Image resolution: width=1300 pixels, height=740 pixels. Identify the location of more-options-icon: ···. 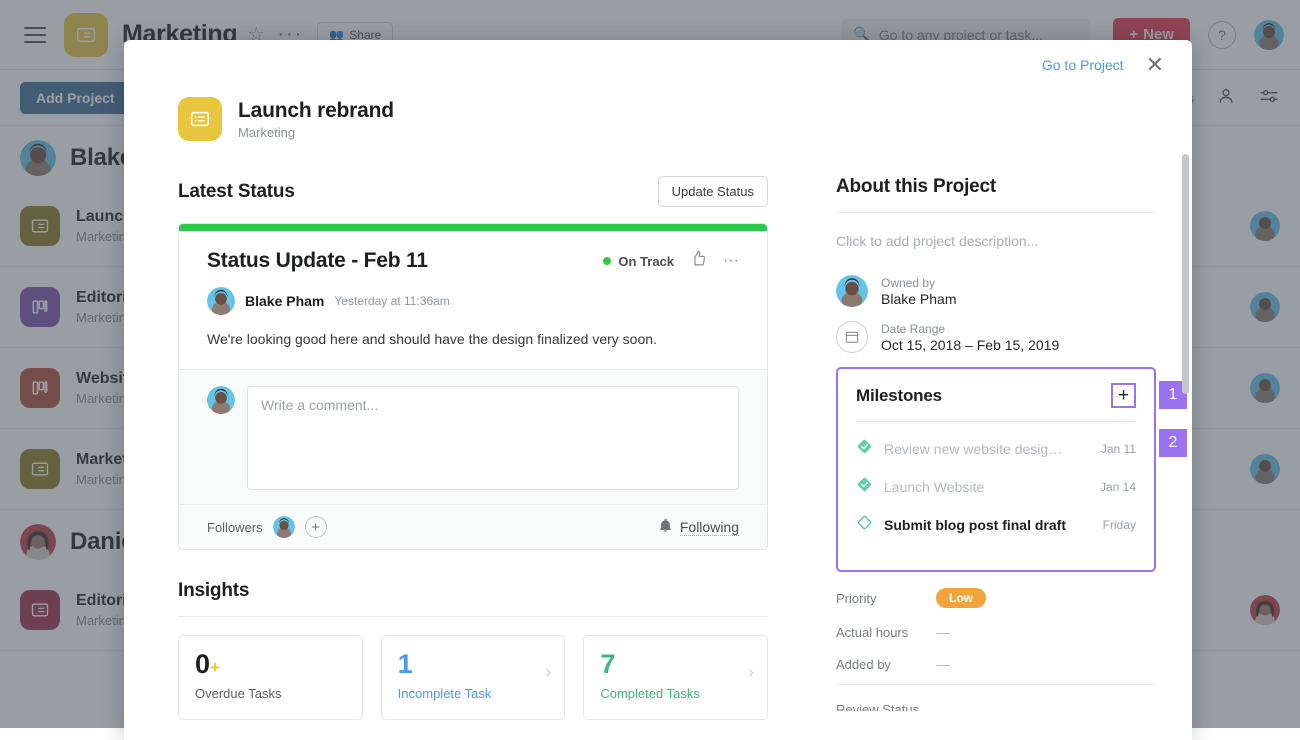
(731, 261).